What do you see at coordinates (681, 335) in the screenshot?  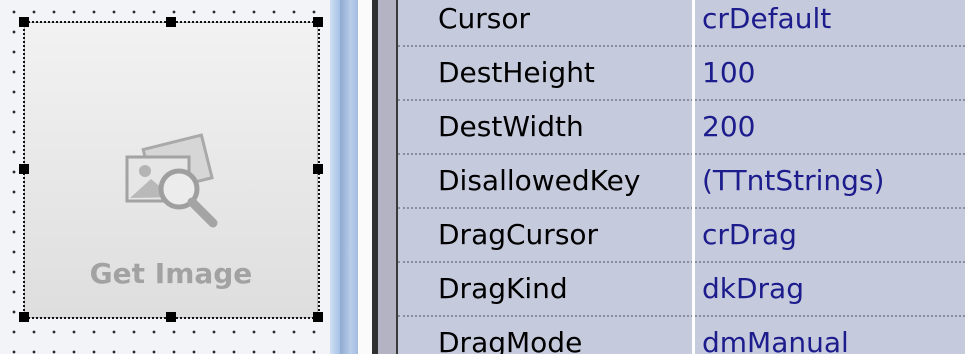 I see `property-row-dragmode: DragMode dmManual` at bounding box center [681, 335].